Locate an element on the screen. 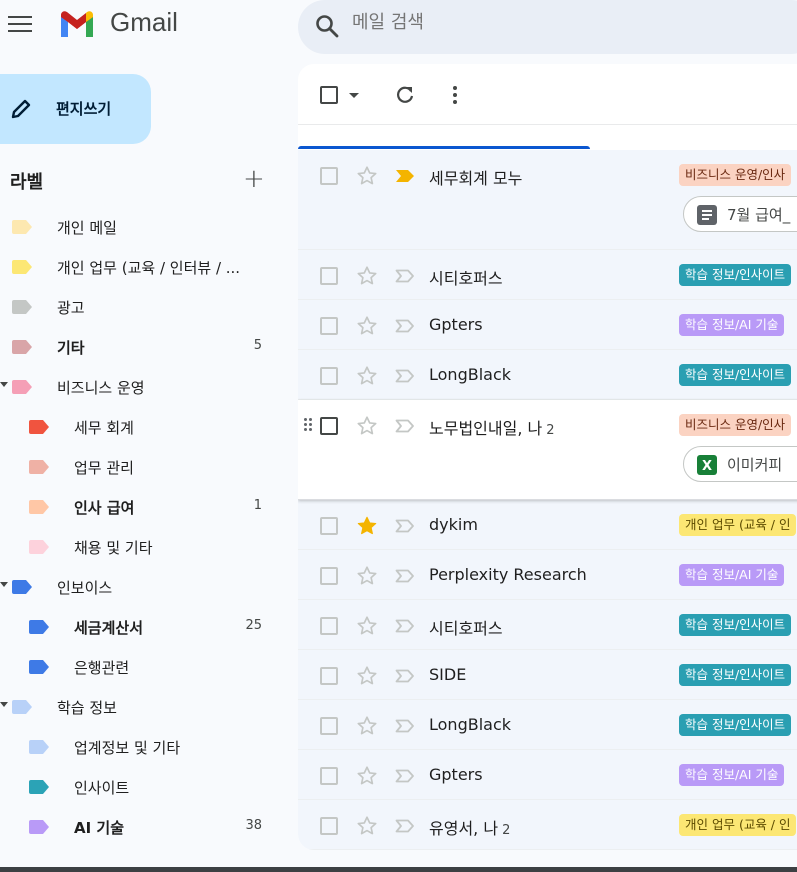 Image resolution: width=797 pixels, height=872 pixels. email-sender: Gpters is located at coordinates (456, 324).